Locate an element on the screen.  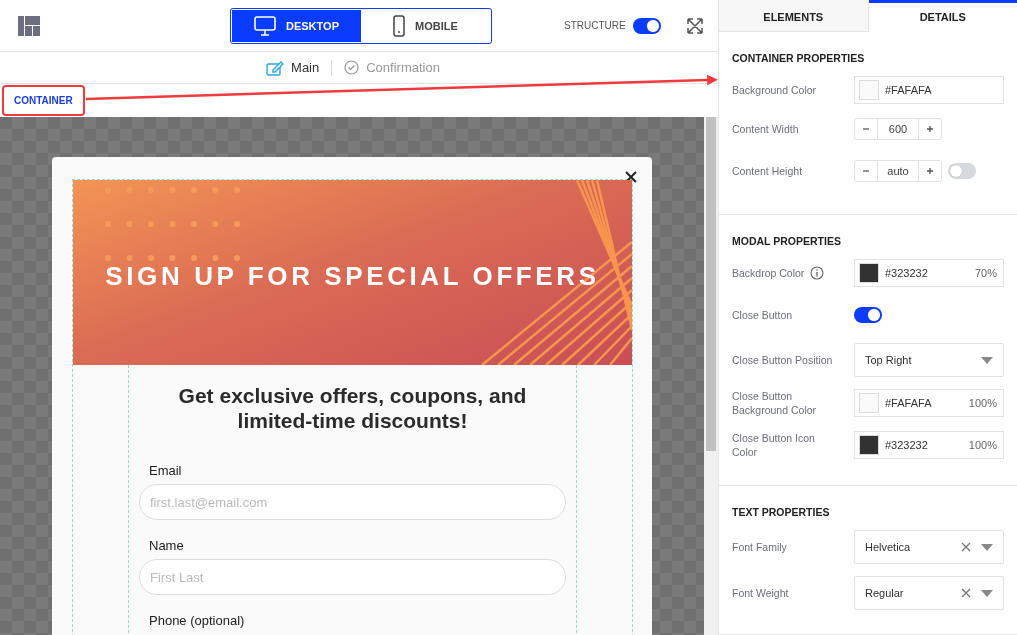
structure-toggle is located at coordinates (646, 25).